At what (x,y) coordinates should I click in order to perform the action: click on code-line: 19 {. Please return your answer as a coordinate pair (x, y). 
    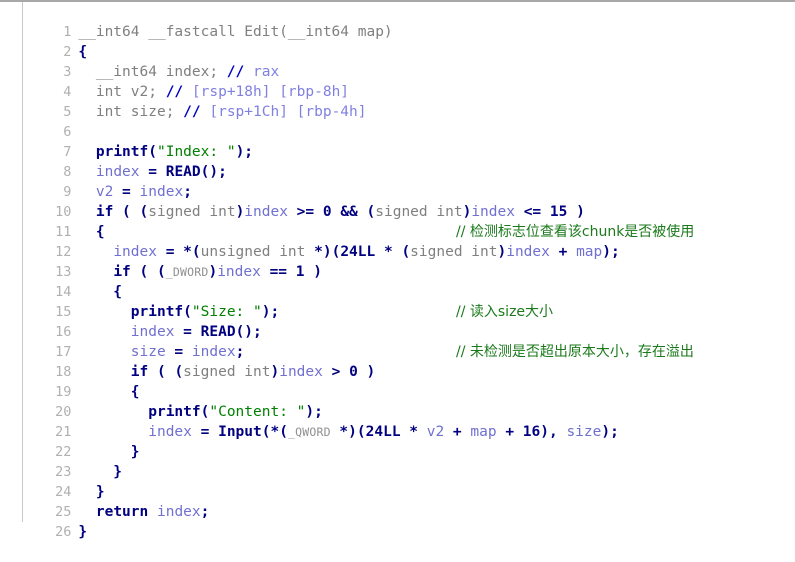
    Looking at the image, I should click on (397, 381).